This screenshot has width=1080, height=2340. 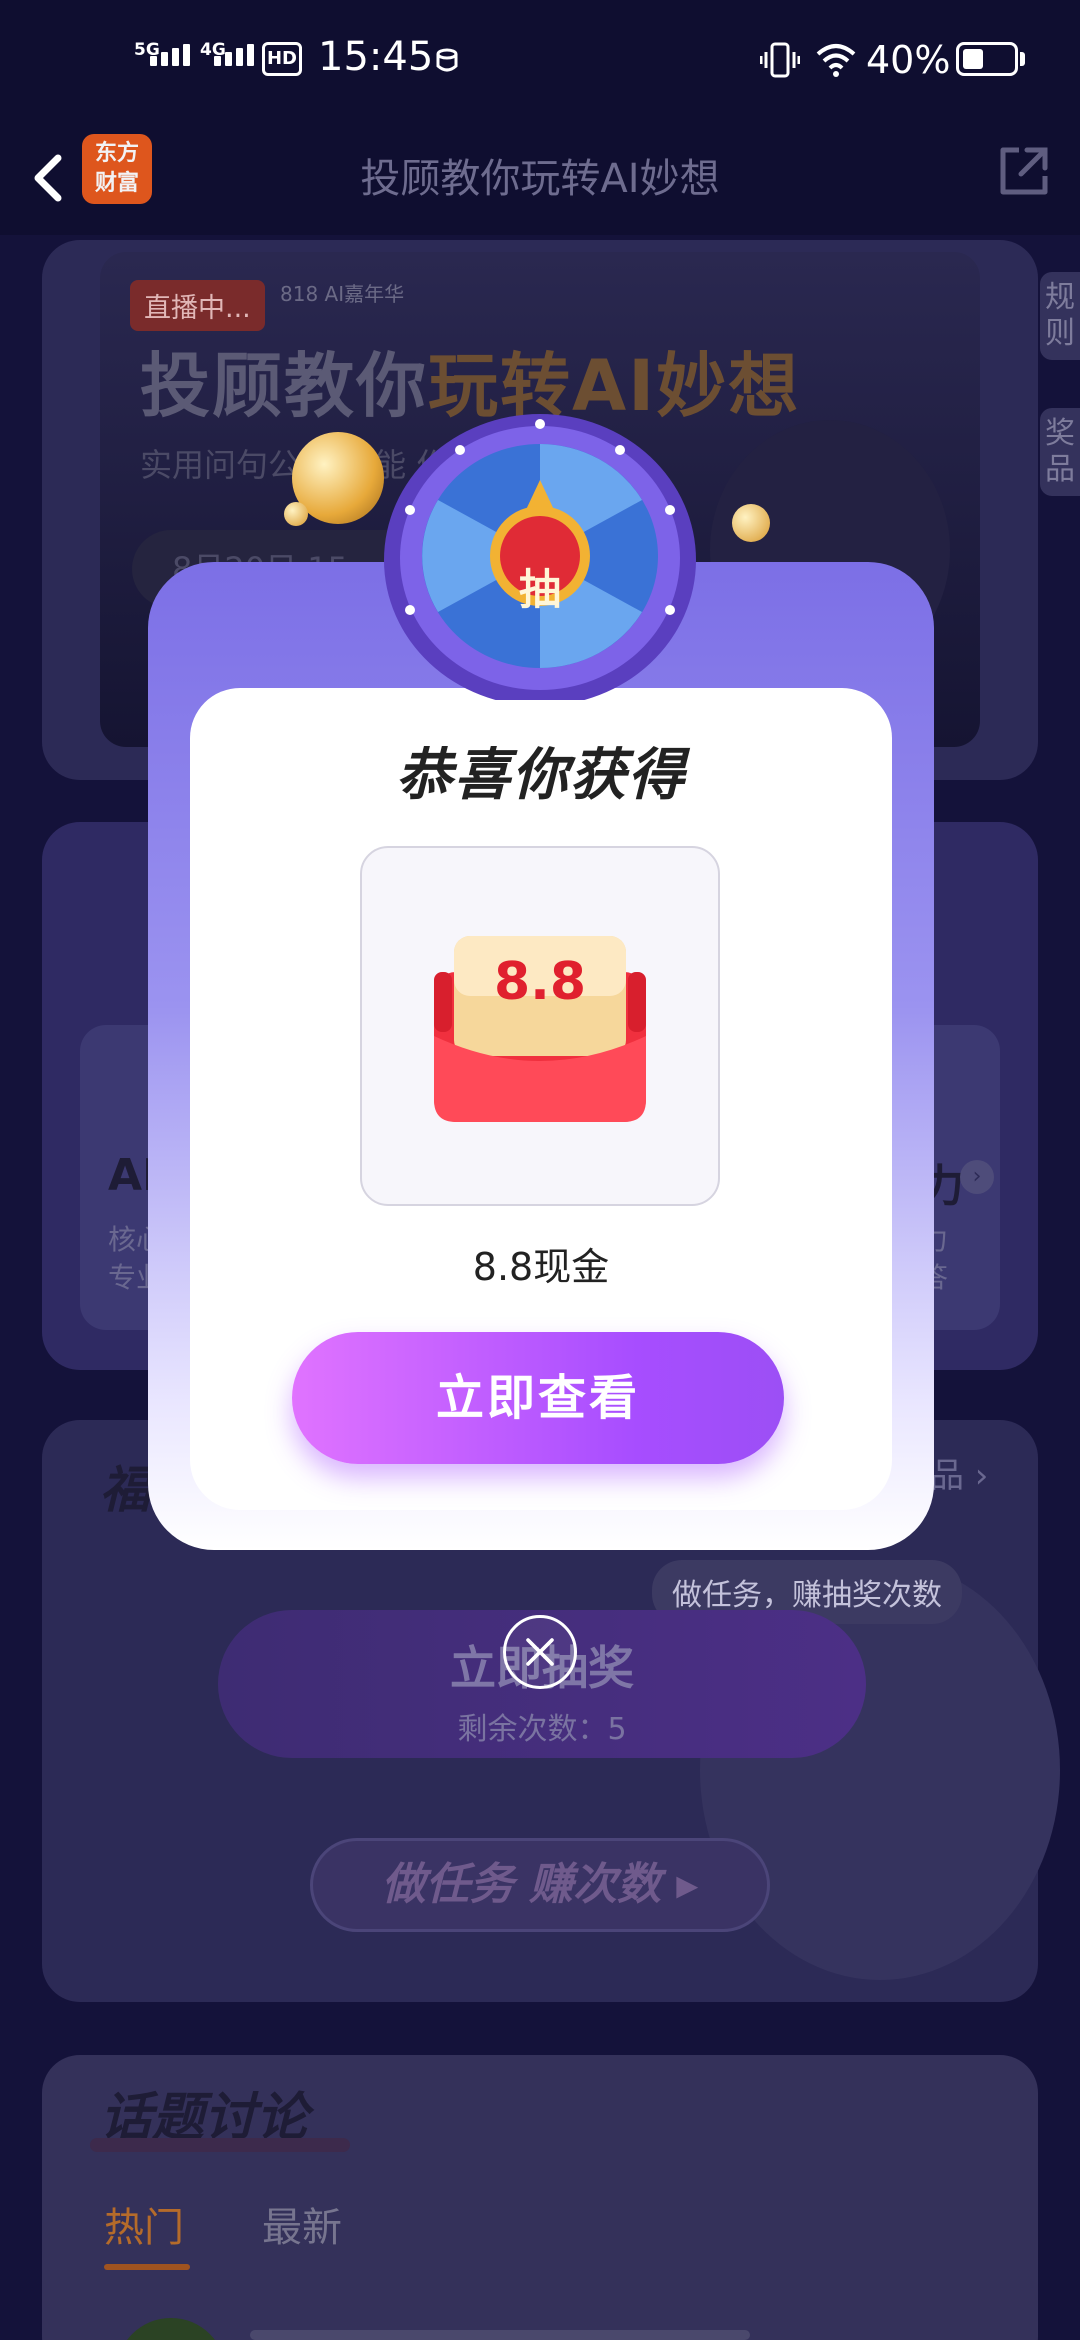 I want to click on page-title: 投顾教你玩转AI妙想, so click(x=540, y=179).